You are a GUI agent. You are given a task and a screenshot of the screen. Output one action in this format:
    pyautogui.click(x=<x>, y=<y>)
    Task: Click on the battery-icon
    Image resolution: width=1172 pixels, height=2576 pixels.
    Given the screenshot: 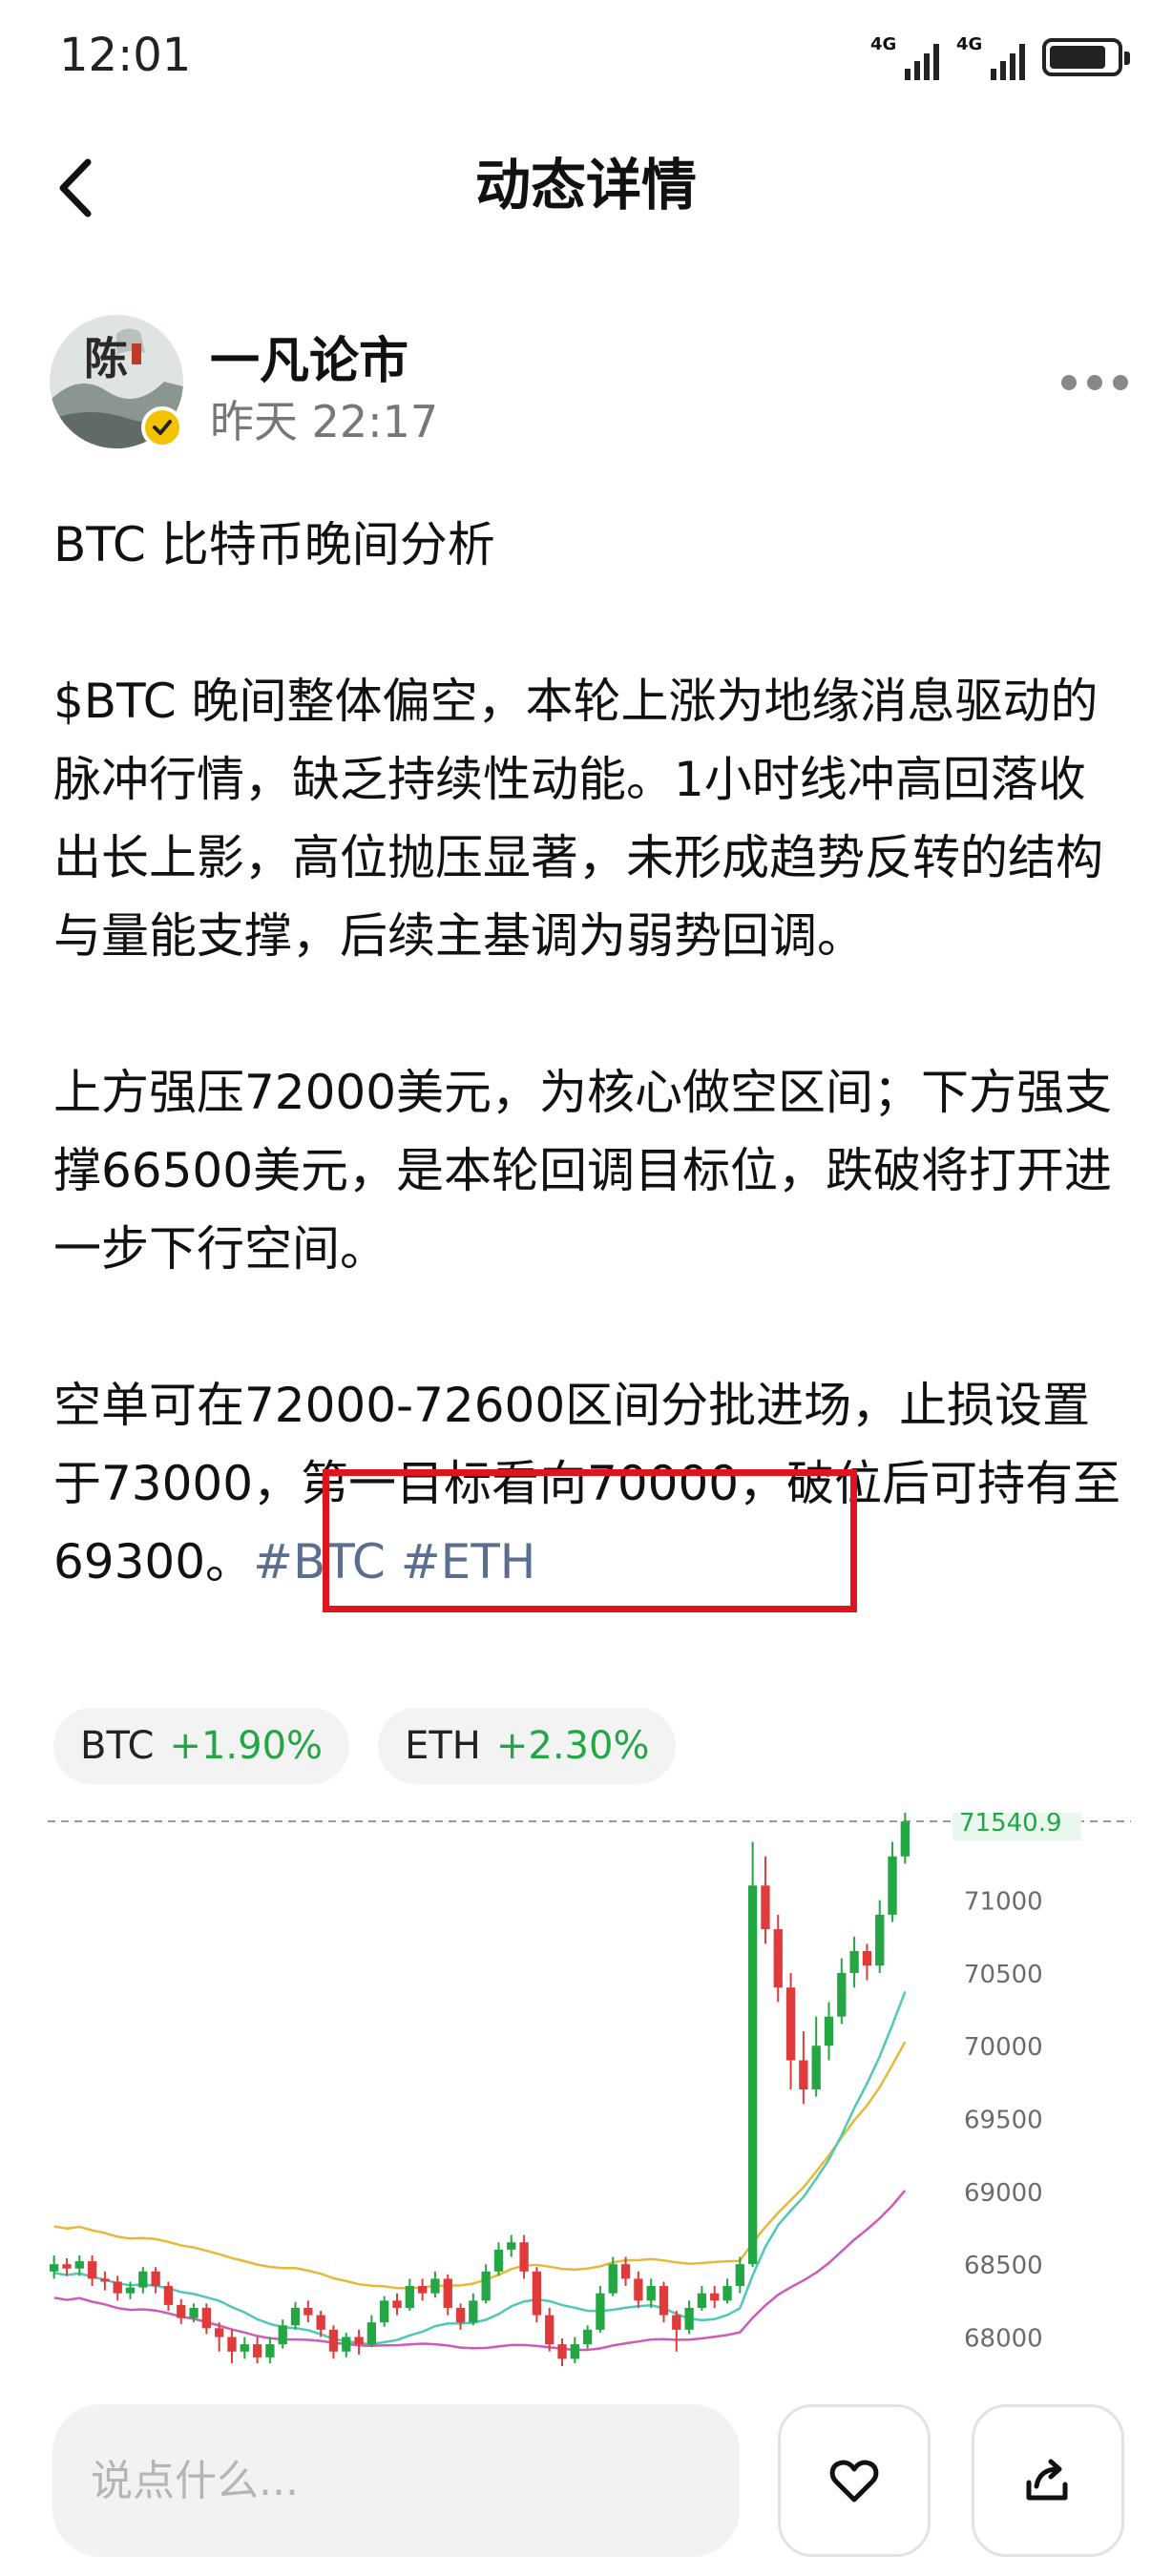 What is the action you would take?
    pyautogui.click(x=1086, y=57)
    